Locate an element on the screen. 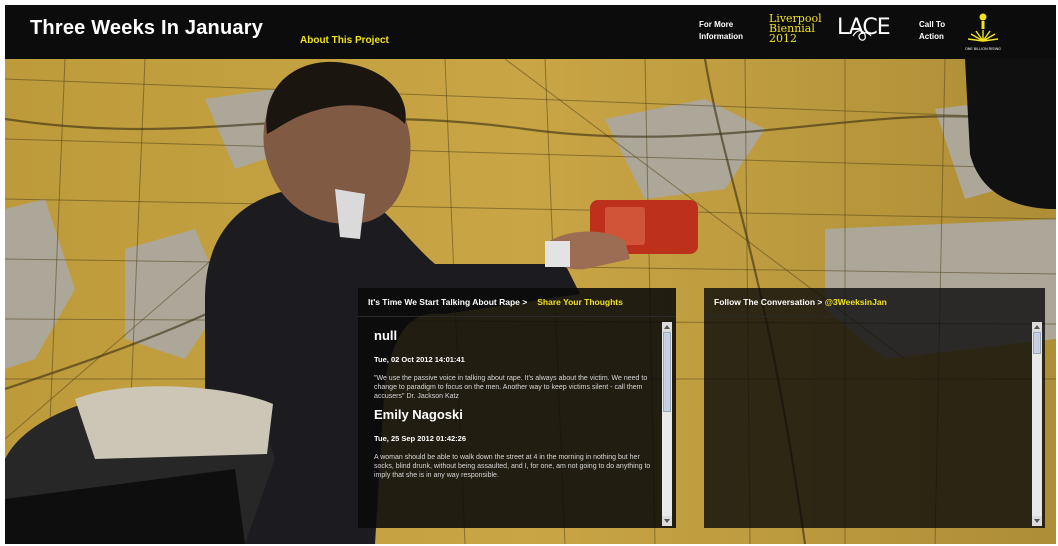 Image resolution: width=1058 pixels, height=546 pixels. biennial-logo-line3: 2012 is located at coordinates (783, 38).